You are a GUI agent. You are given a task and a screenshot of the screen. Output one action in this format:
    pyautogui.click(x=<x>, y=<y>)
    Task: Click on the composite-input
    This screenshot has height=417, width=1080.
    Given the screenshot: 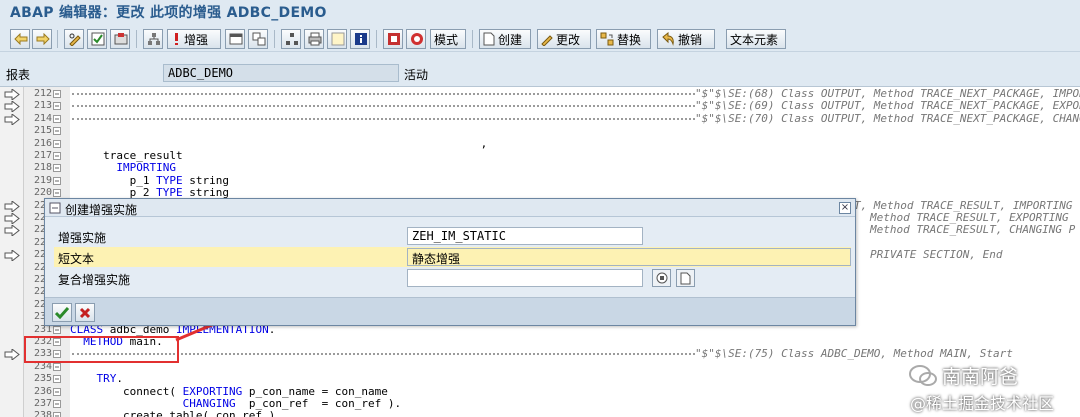 What is the action you would take?
    pyautogui.click(x=525, y=278)
    